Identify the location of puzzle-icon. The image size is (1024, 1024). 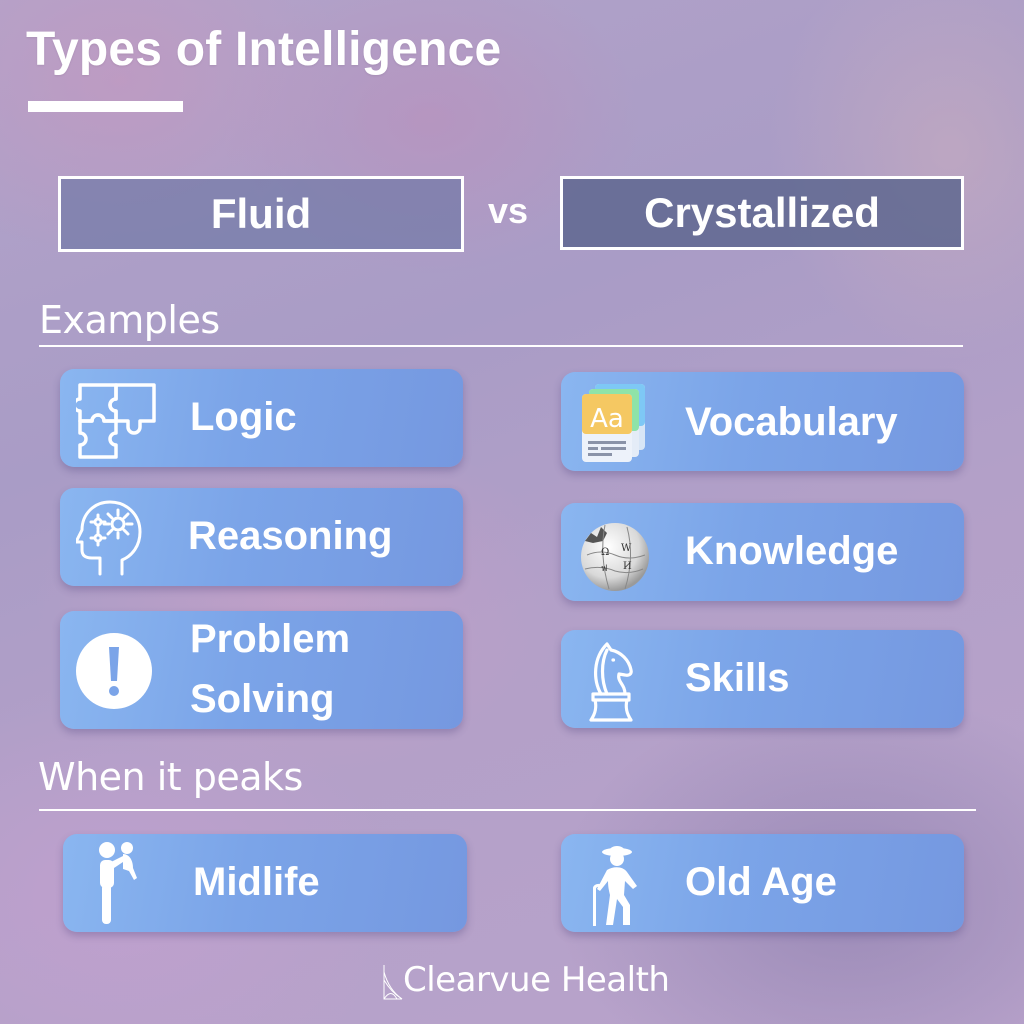
(117, 420).